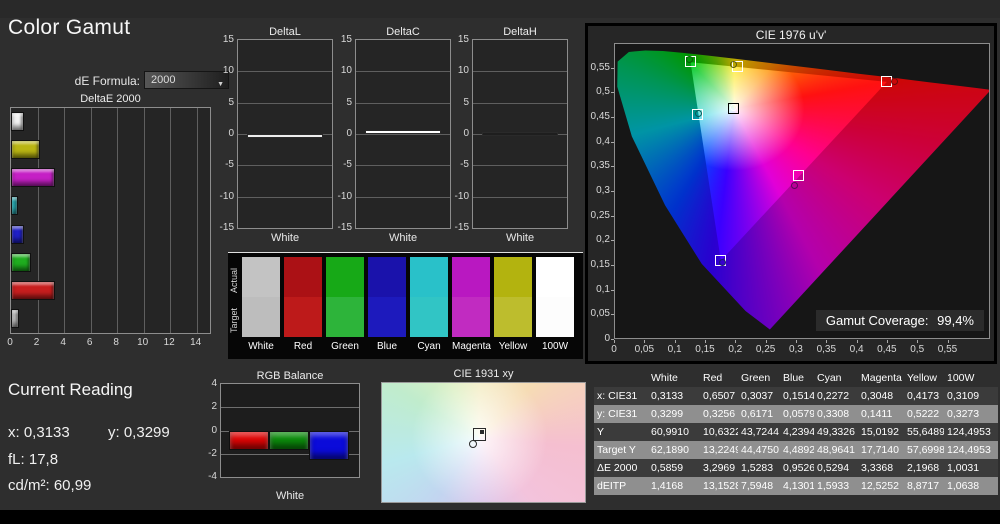  I want to click on table-header-row: White Red Green Blue Cyan Magenta Yellow 100W, so click(796, 378).